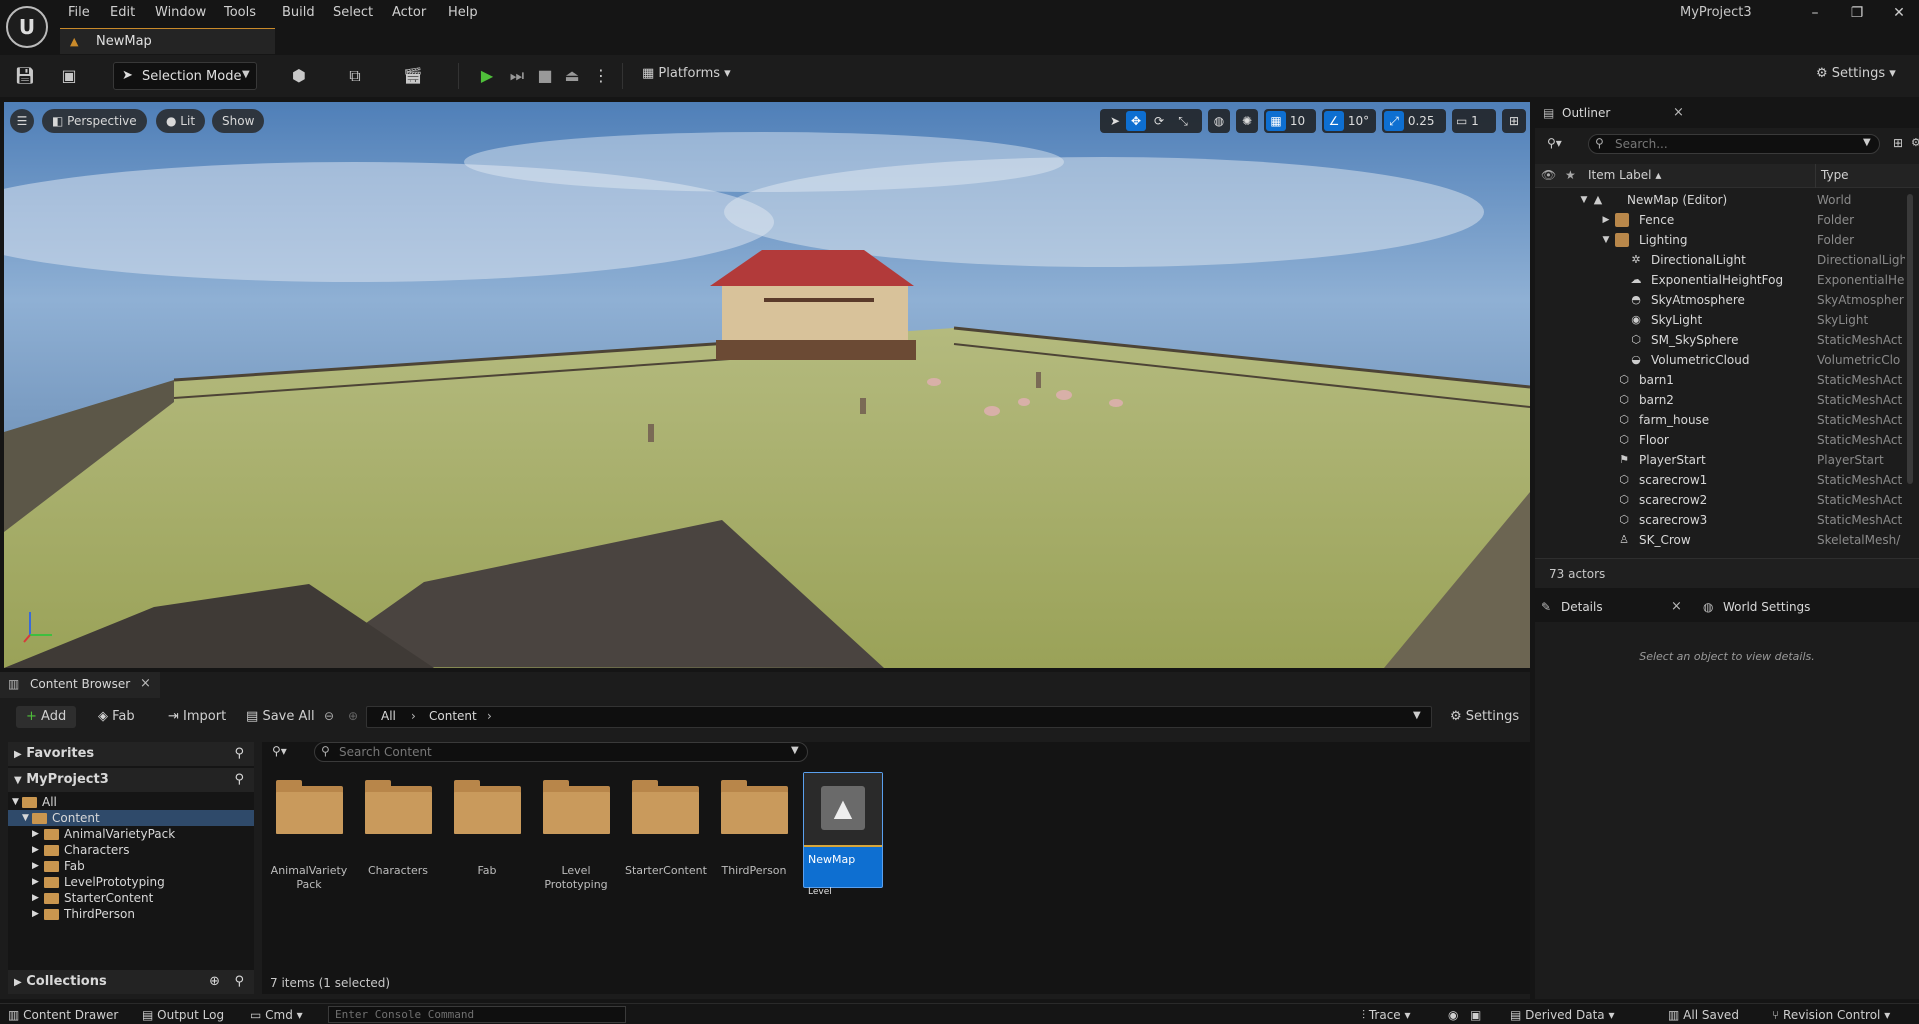 The width and height of the screenshot is (1919, 1024). Describe the element at coordinates (94, 121) in the screenshot. I see `perspective-button: ◧ Perspective` at that location.